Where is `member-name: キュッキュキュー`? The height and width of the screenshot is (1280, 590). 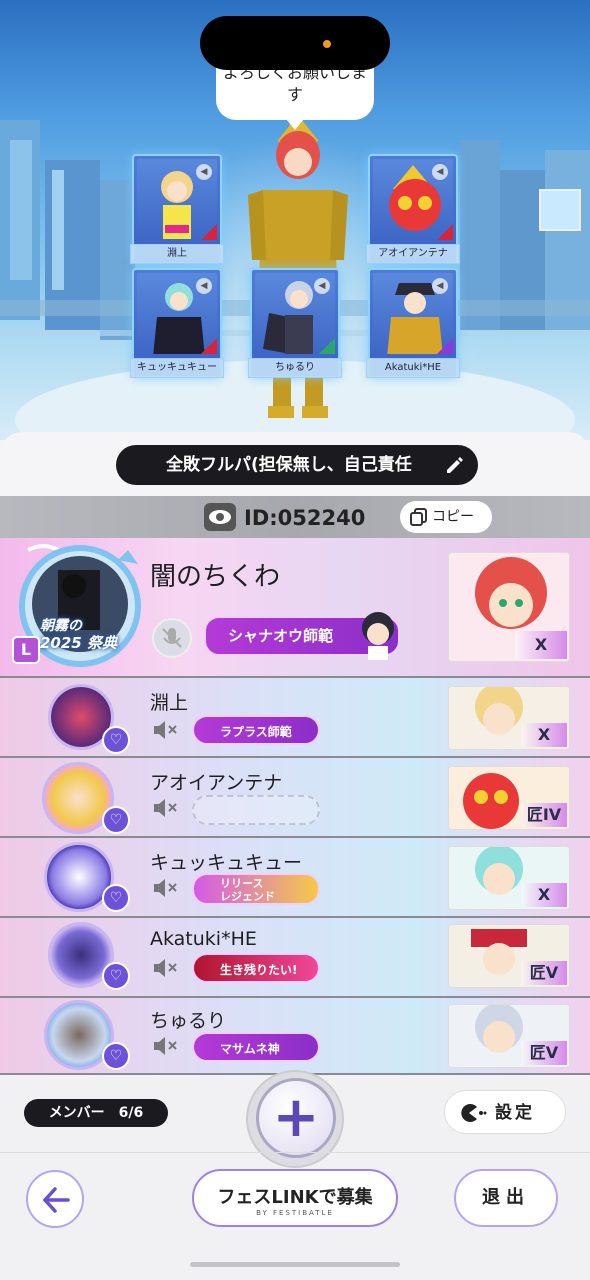 member-name: キュッキュキュー is located at coordinates (226, 863).